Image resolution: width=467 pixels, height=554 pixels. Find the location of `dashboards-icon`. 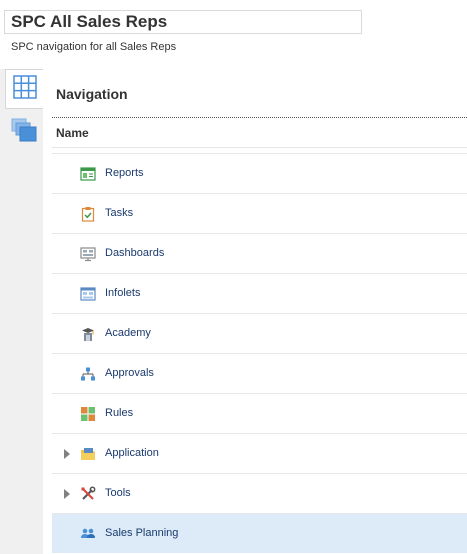

dashboards-icon is located at coordinates (88, 254).